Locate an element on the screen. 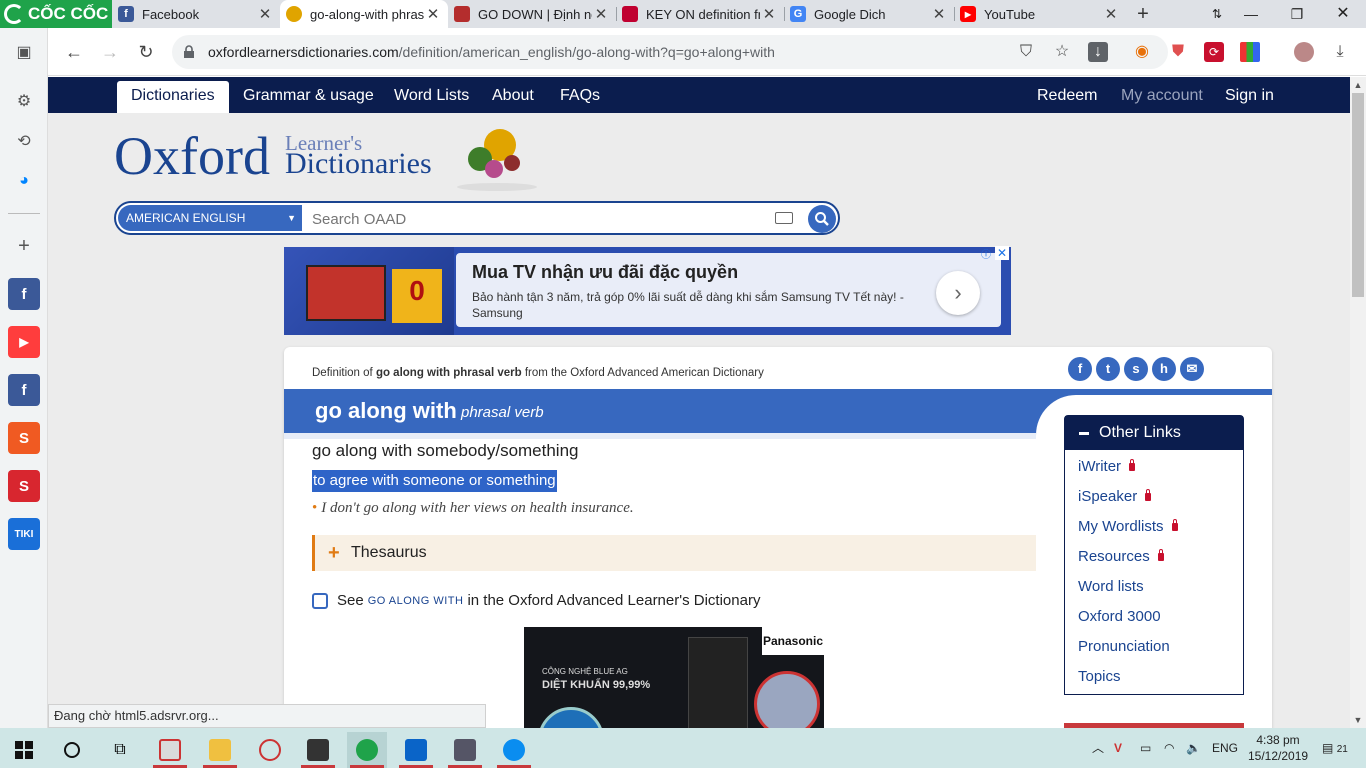 The image size is (1366, 768). keyboard-icon is located at coordinates (784, 218).